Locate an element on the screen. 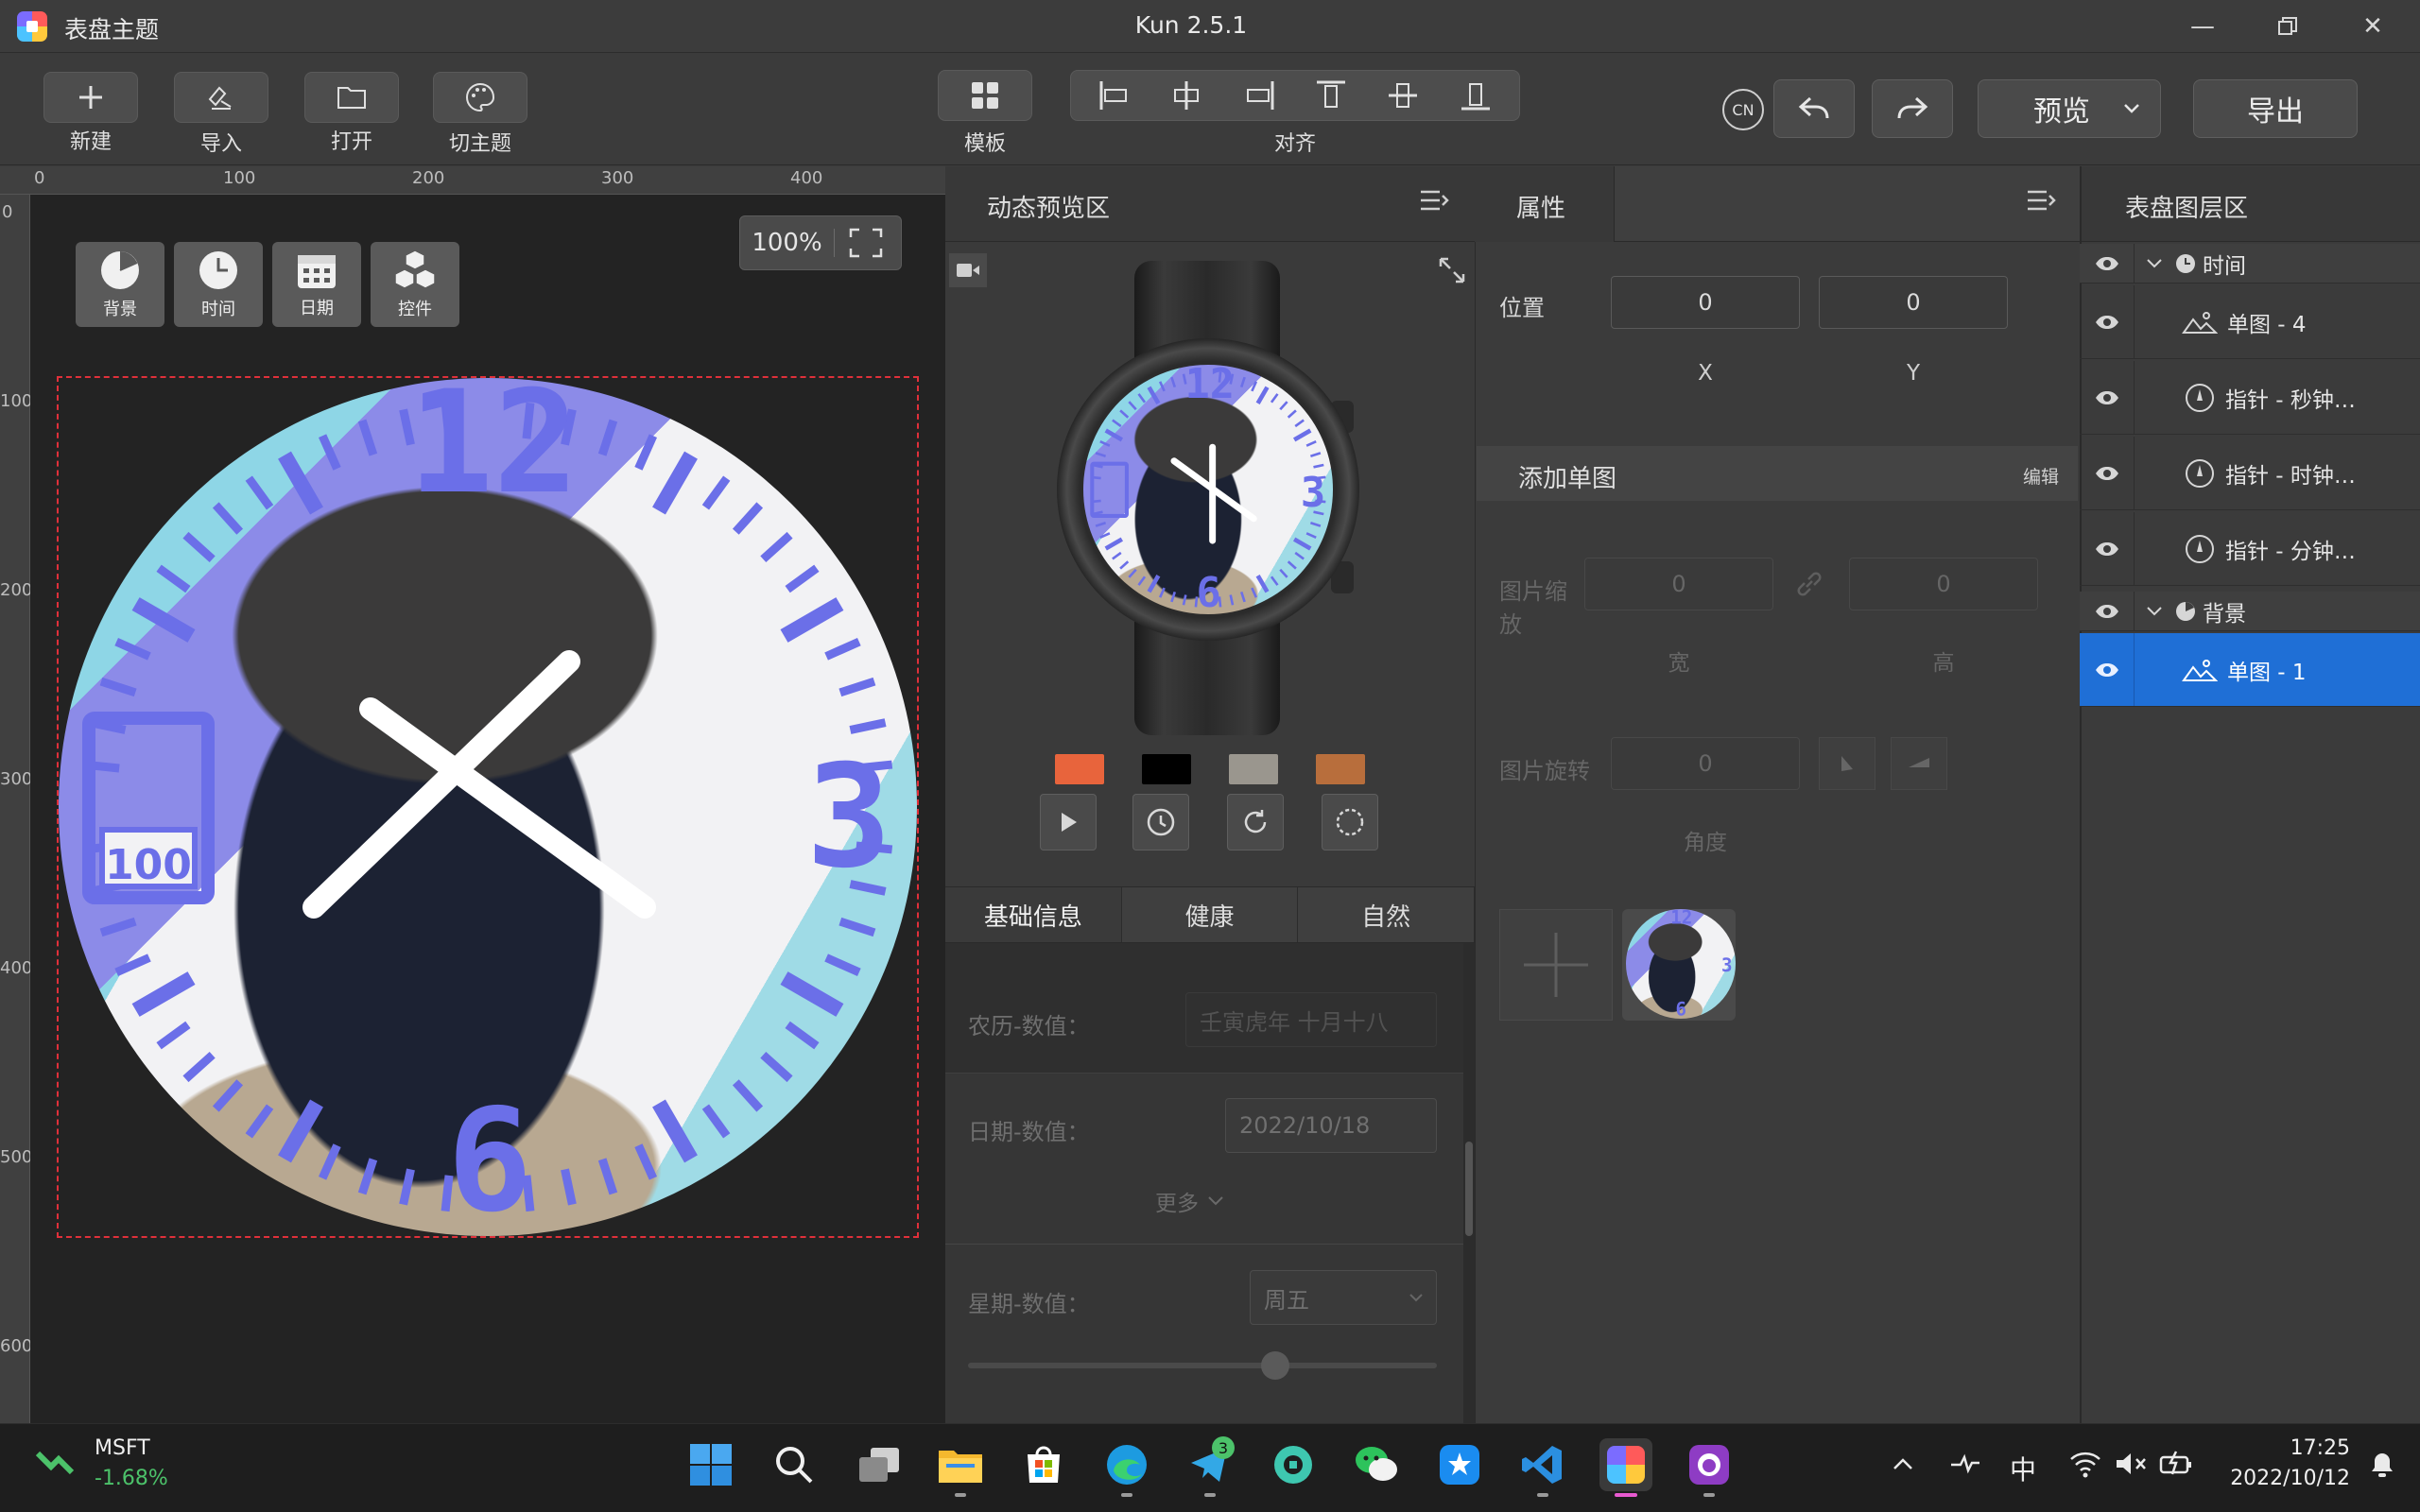  minimize-icon: — is located at coordinates (2202, 26).